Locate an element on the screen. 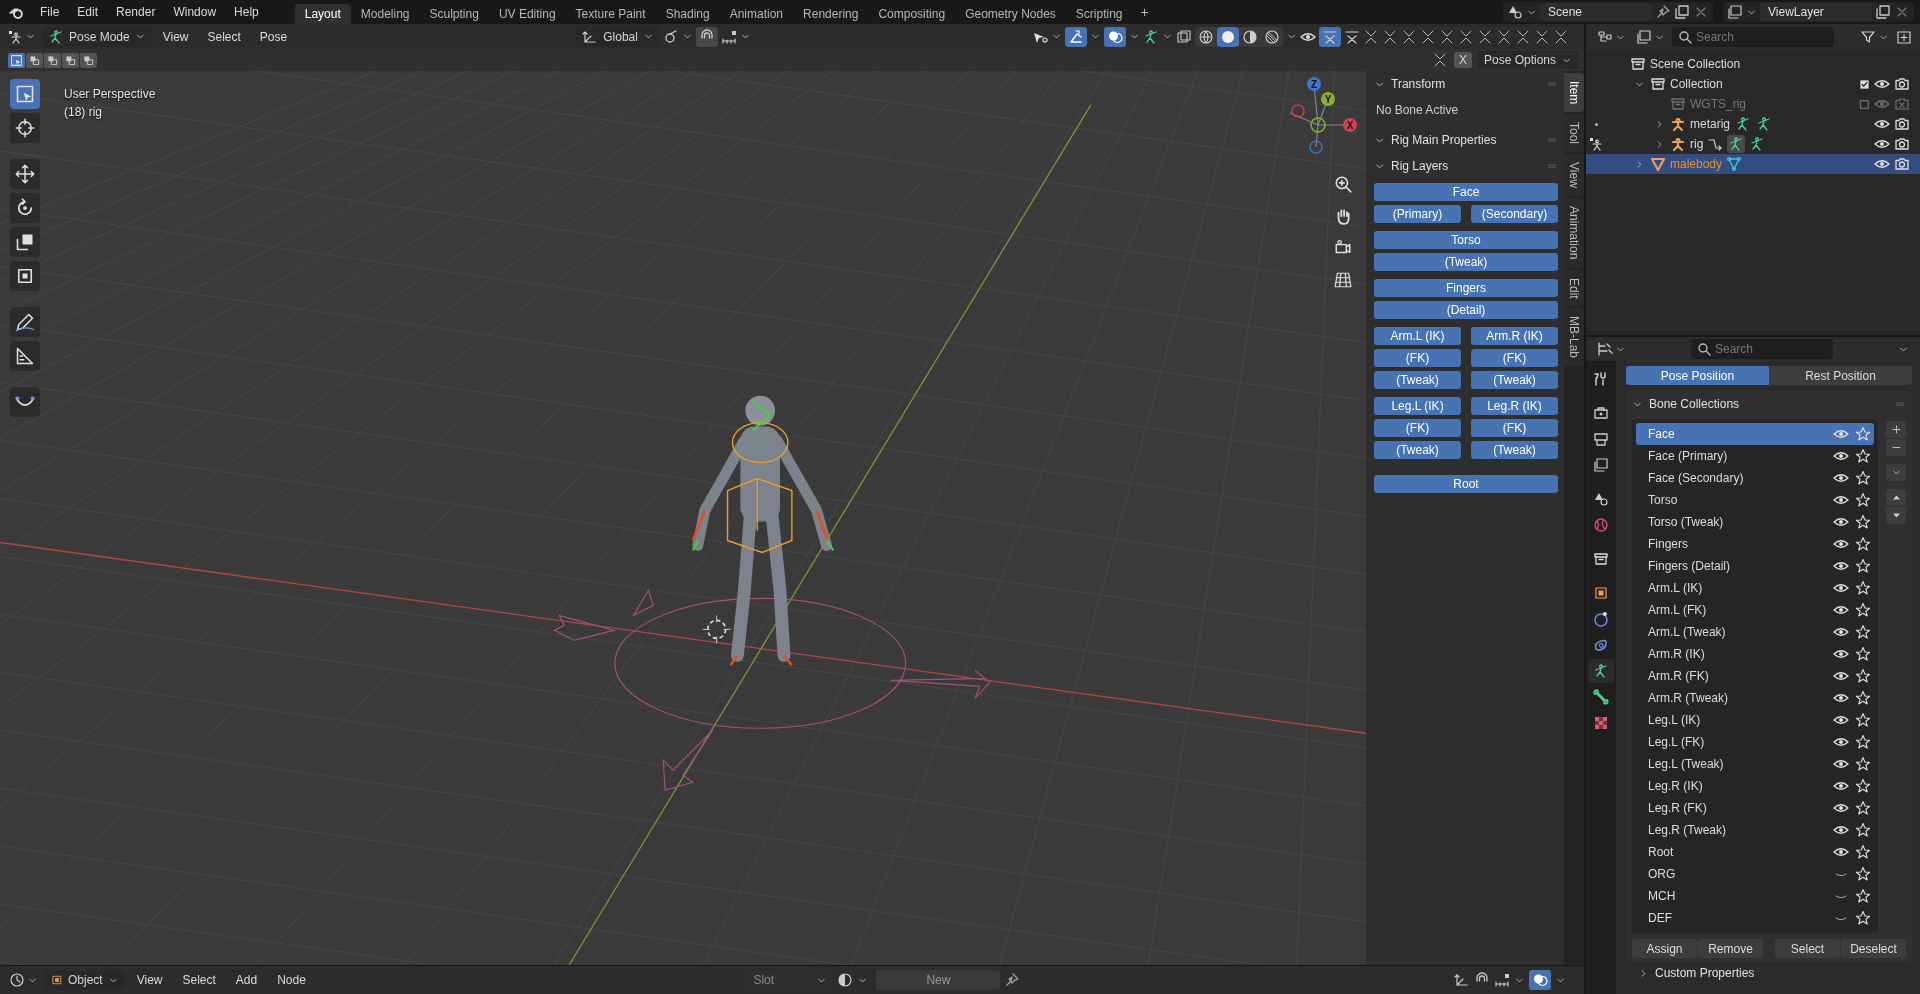 The image size is (1920, 994). menu-item: View is located at coordinates (175, 36).